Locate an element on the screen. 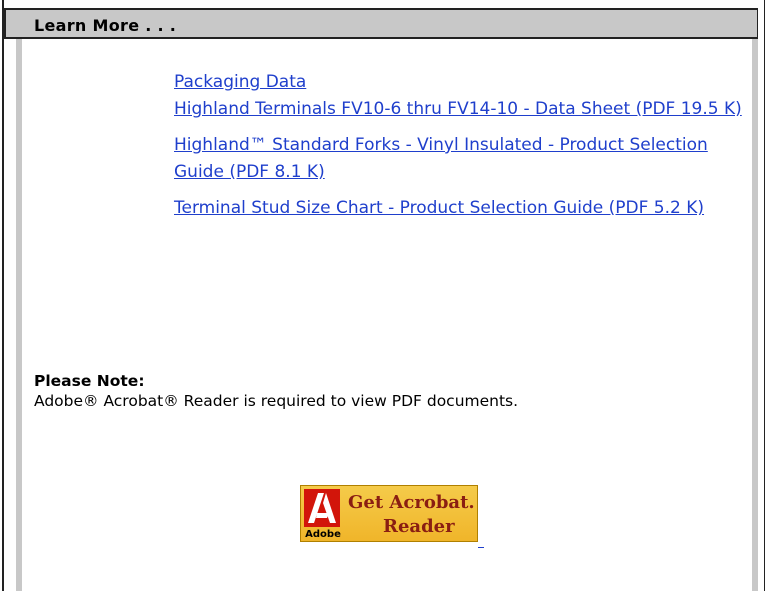 This screenshot has width=772, height=591. get-acrobat-reader-button: Adobe Get Acrobat. Reader is located at coordinates (392, 516).